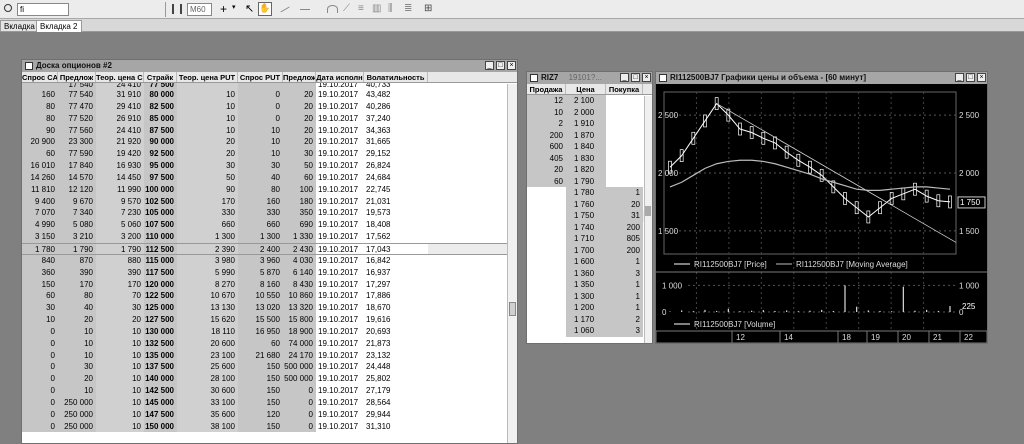 Image resolution: width=1024 pixels, height=444 pixels. I want to click on order-book-row: 1 740 200, so click(589, 227).